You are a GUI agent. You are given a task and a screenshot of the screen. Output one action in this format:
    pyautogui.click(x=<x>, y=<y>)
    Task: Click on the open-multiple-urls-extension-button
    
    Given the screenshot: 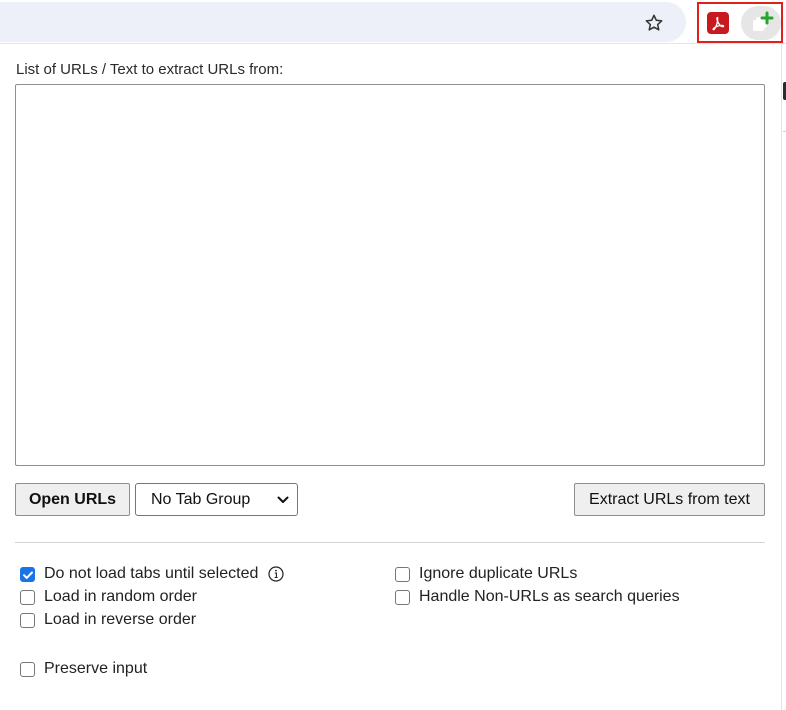 What is the action you would take?
    pyautogui.click(x=761, y=23)
    